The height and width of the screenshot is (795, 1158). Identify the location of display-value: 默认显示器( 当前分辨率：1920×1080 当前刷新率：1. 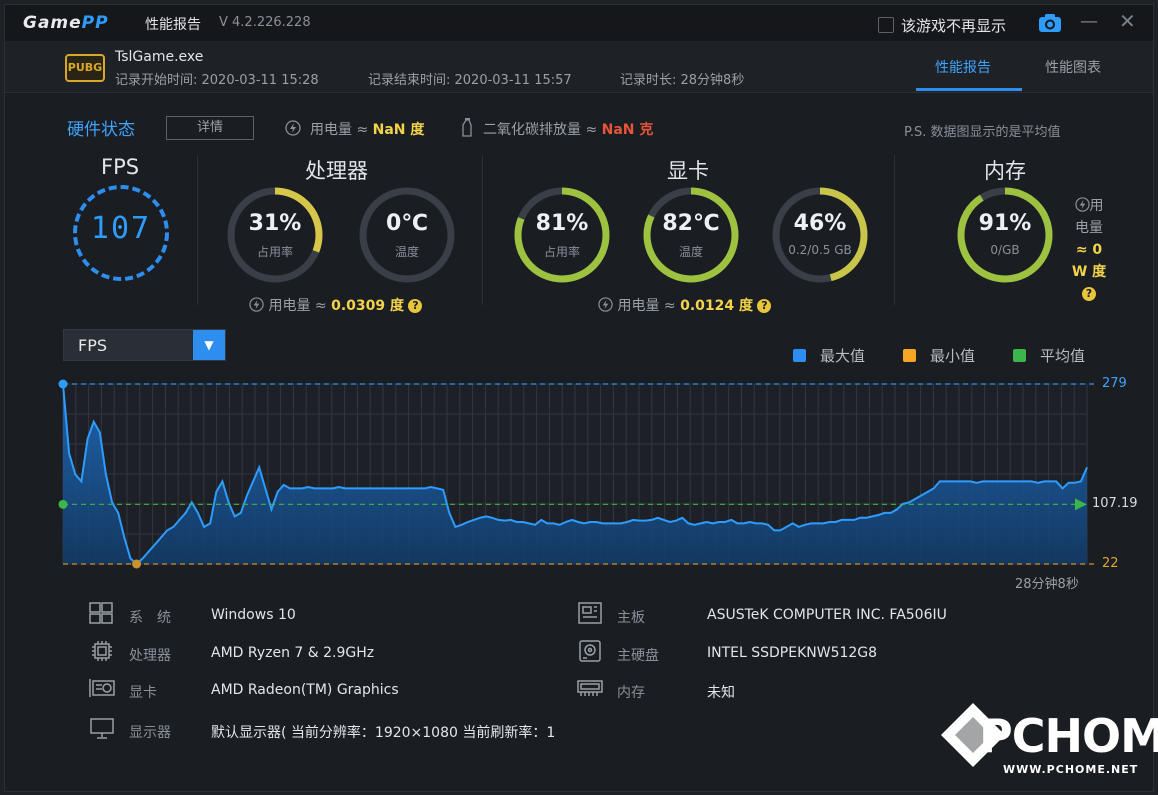
(383, 733).